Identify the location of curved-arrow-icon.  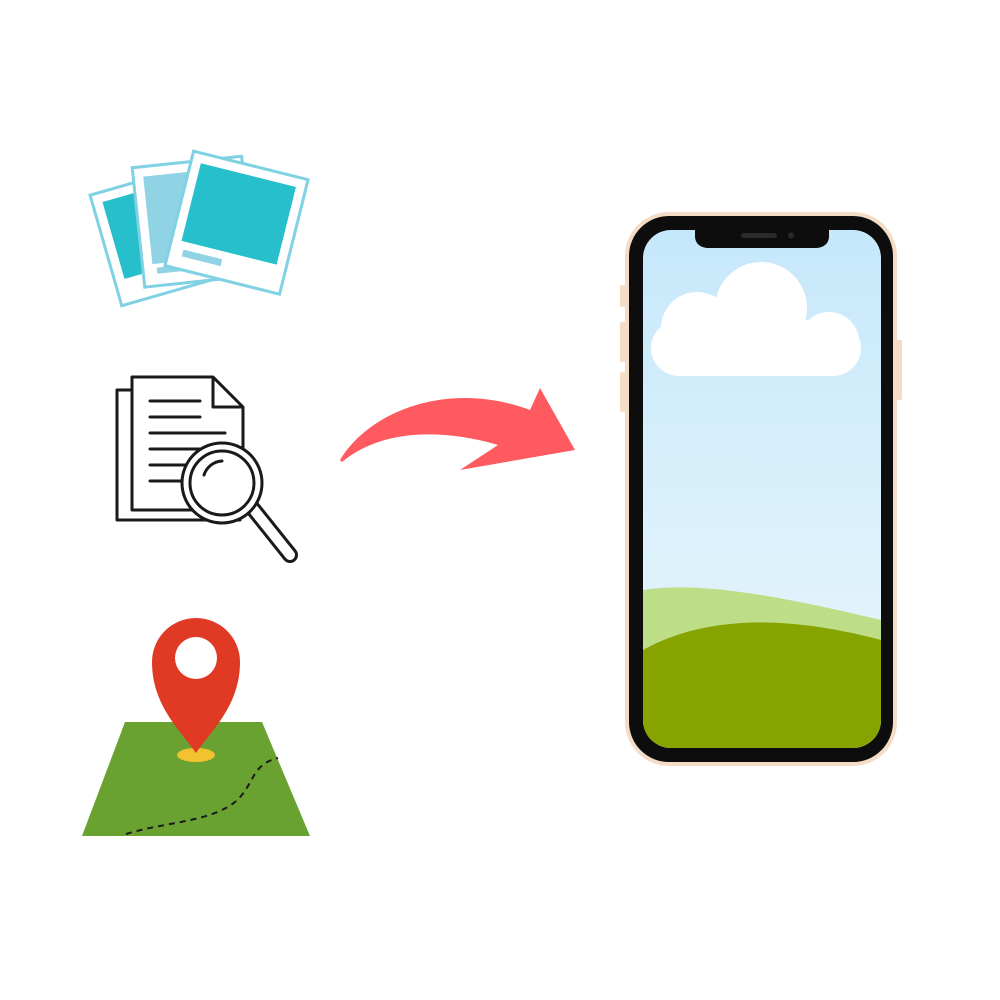
(457, 429).